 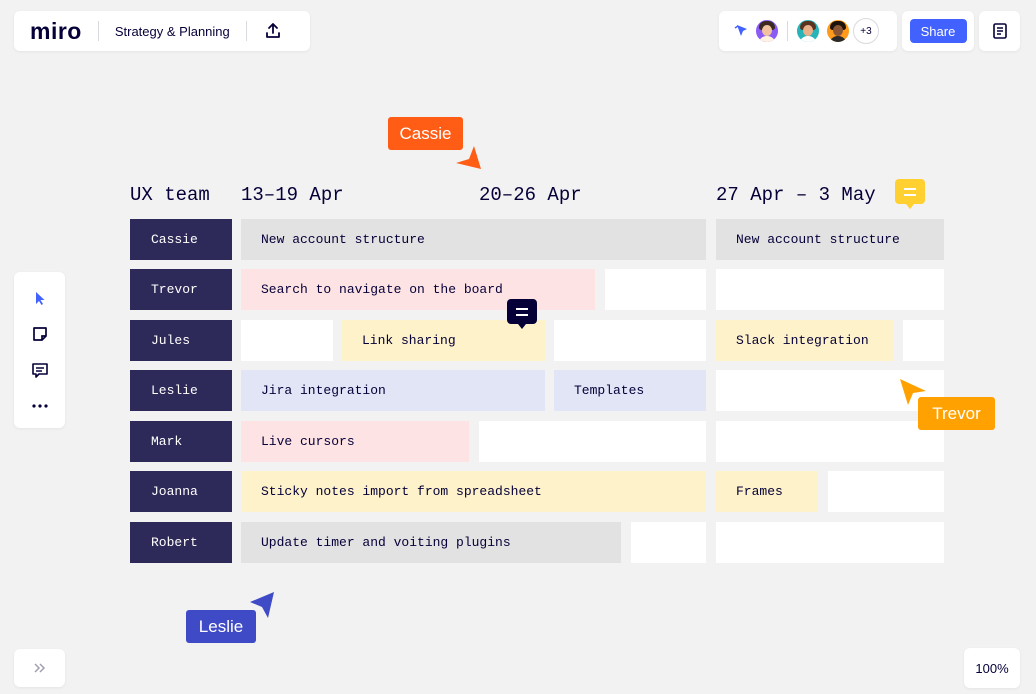 I want to click on share-bar: Share, so click(x=938, y=31).